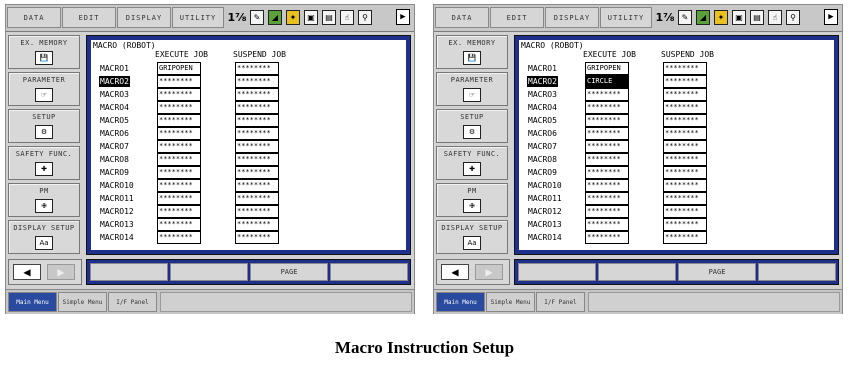 The width and height of the screenshot is (849, 367). Describe the element at coordinates (517, 17) in the screenshot. I see `menu-edit: EDIT` at that location.